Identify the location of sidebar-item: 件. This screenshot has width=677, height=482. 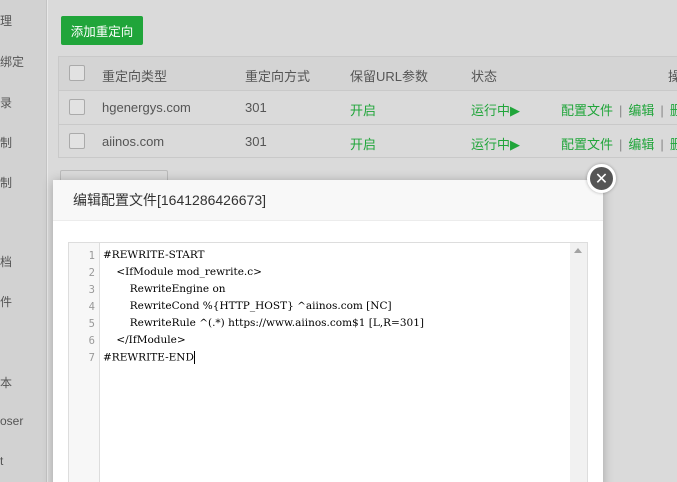
(6, 301).